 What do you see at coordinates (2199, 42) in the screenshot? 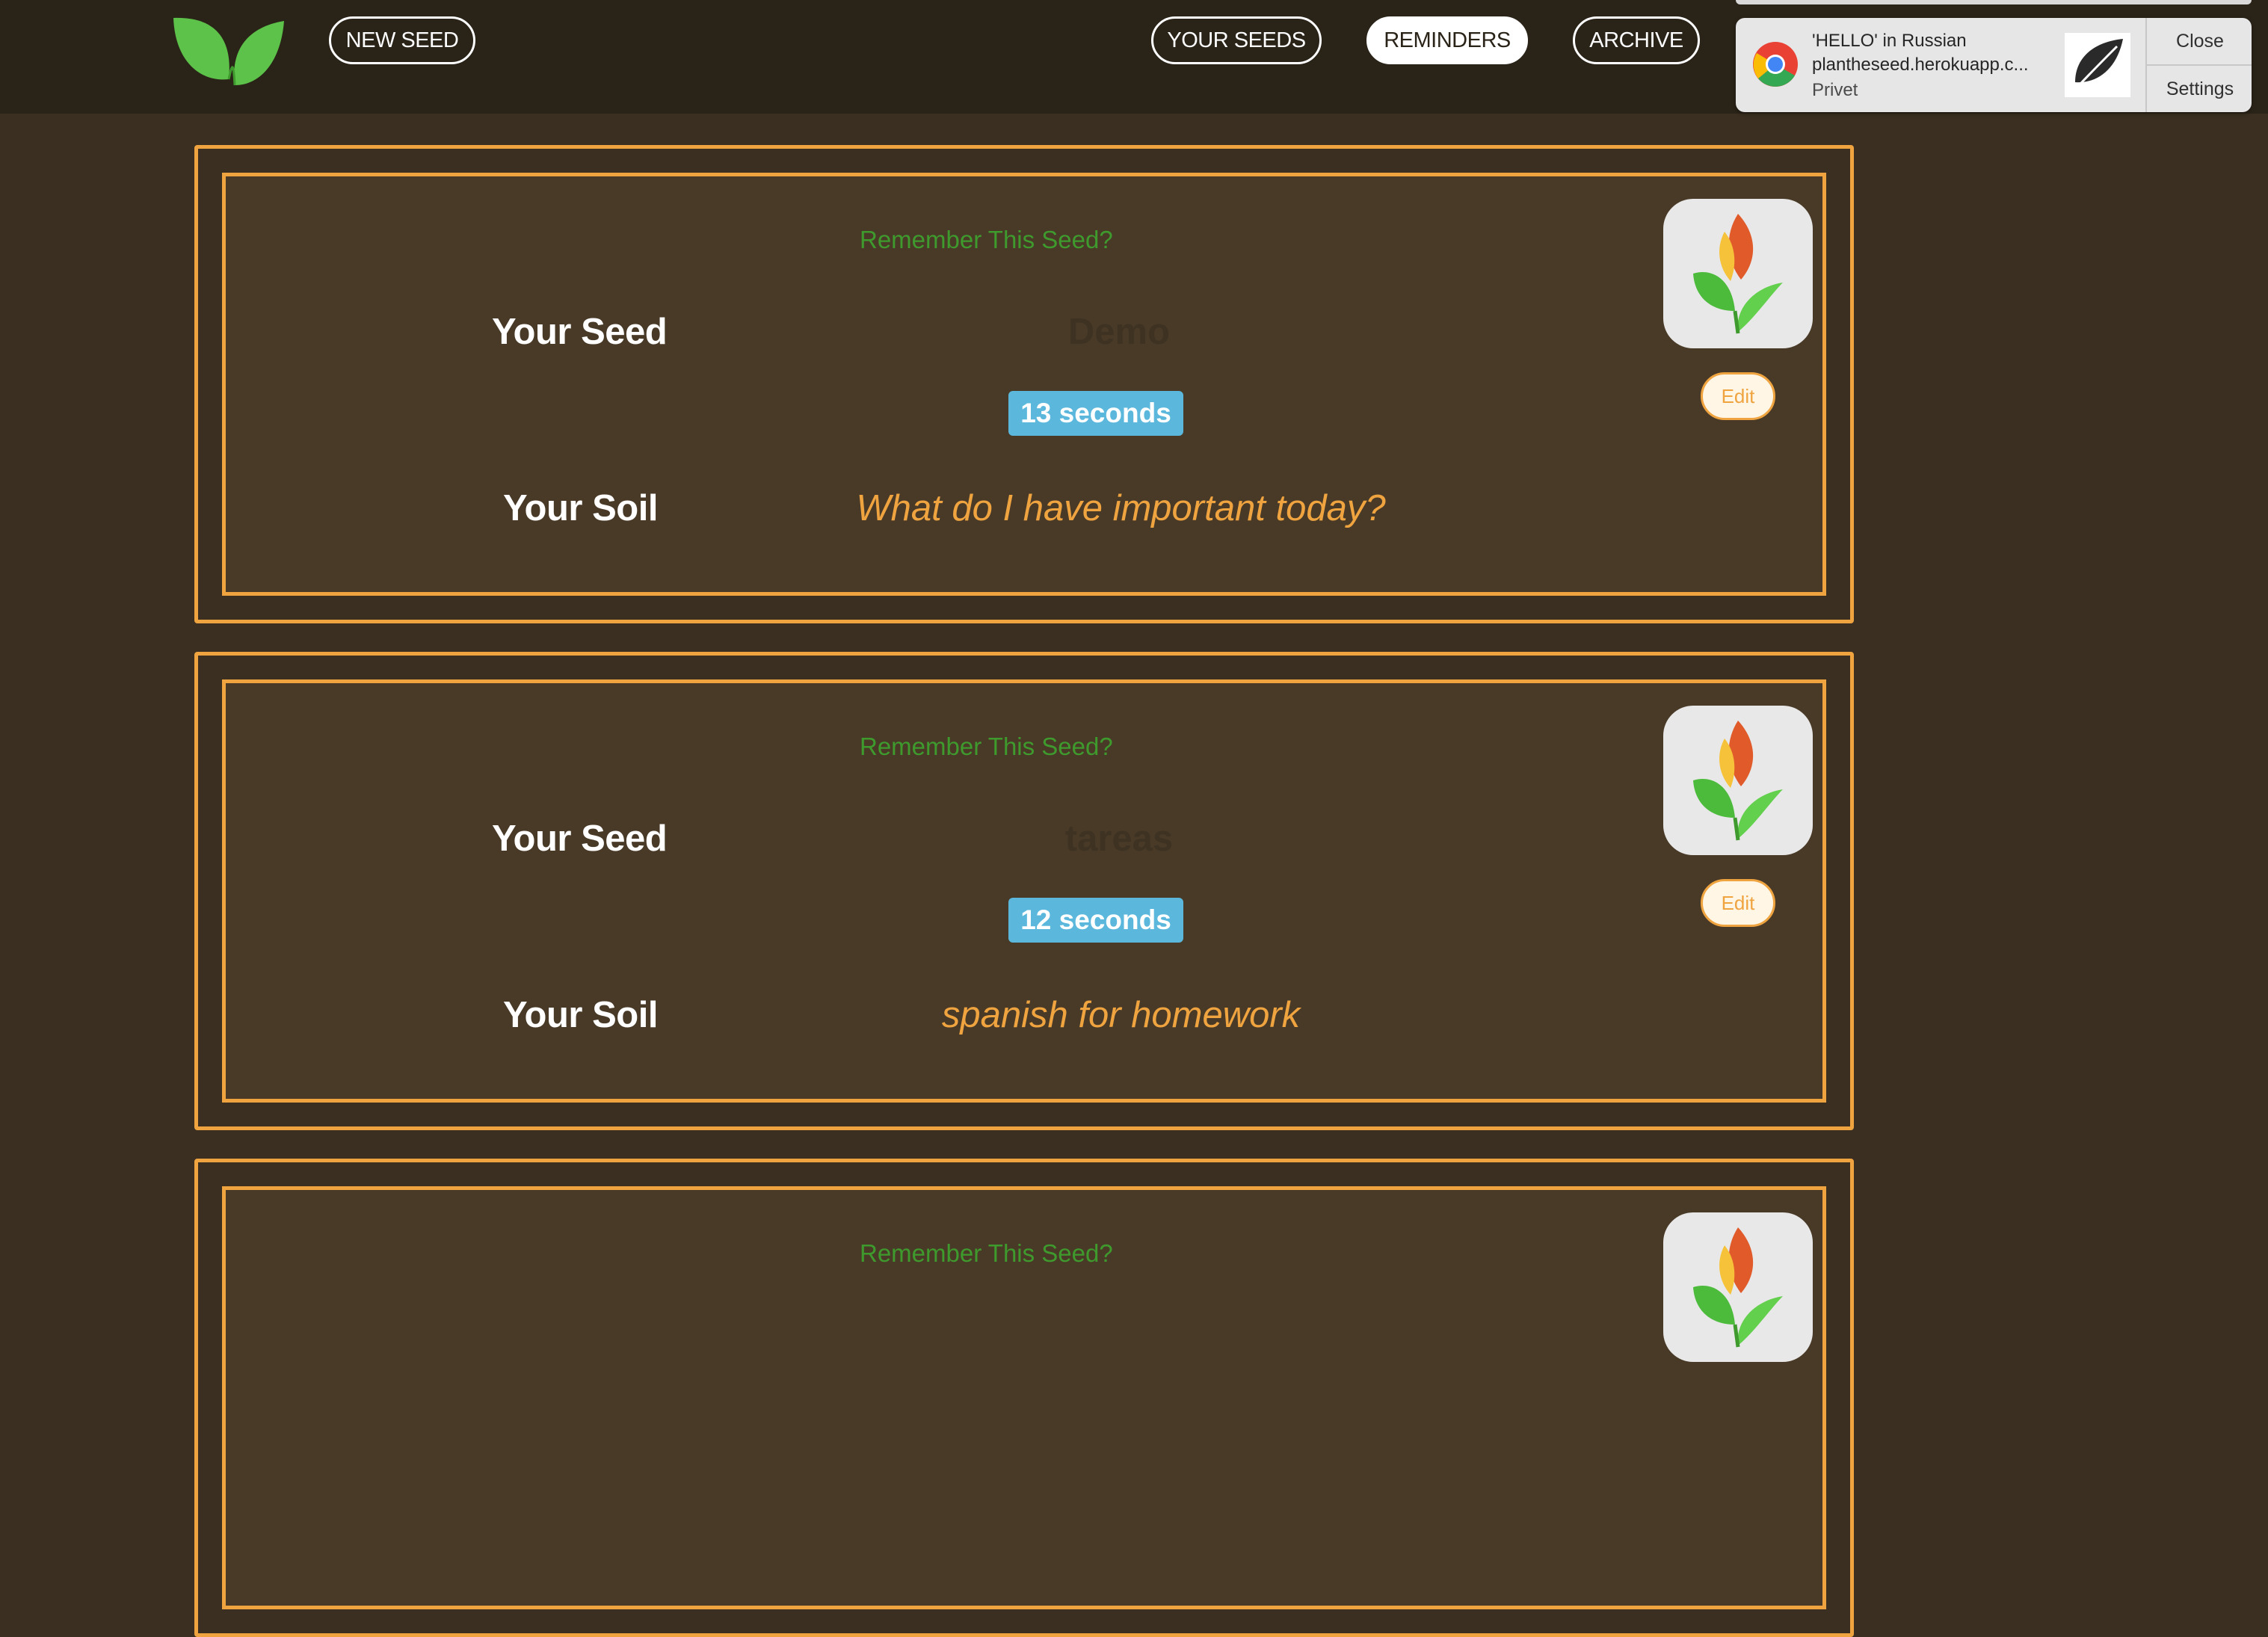
I see `notification-close-button: Close` at bounding box center [2199, 42].